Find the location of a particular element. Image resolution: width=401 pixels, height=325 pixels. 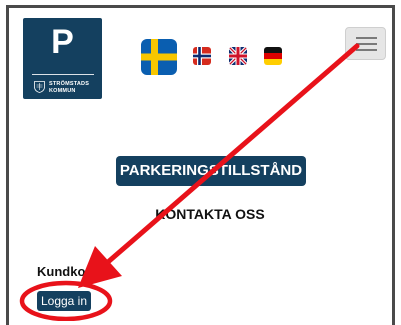

hamburger-menu-button is located at coordinates (365, 43).